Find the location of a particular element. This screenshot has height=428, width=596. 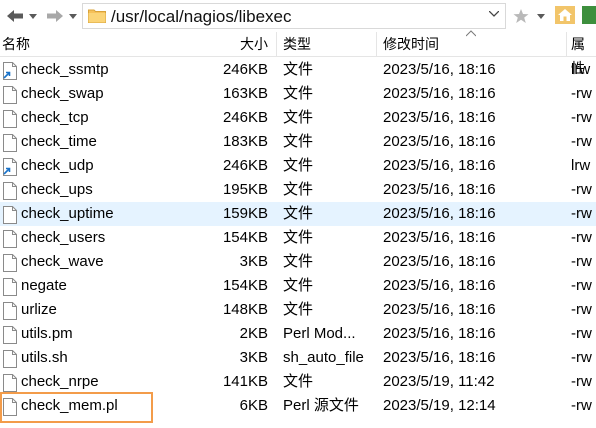

file-type: Perl 源文件 is located at coordinates (321, 405).